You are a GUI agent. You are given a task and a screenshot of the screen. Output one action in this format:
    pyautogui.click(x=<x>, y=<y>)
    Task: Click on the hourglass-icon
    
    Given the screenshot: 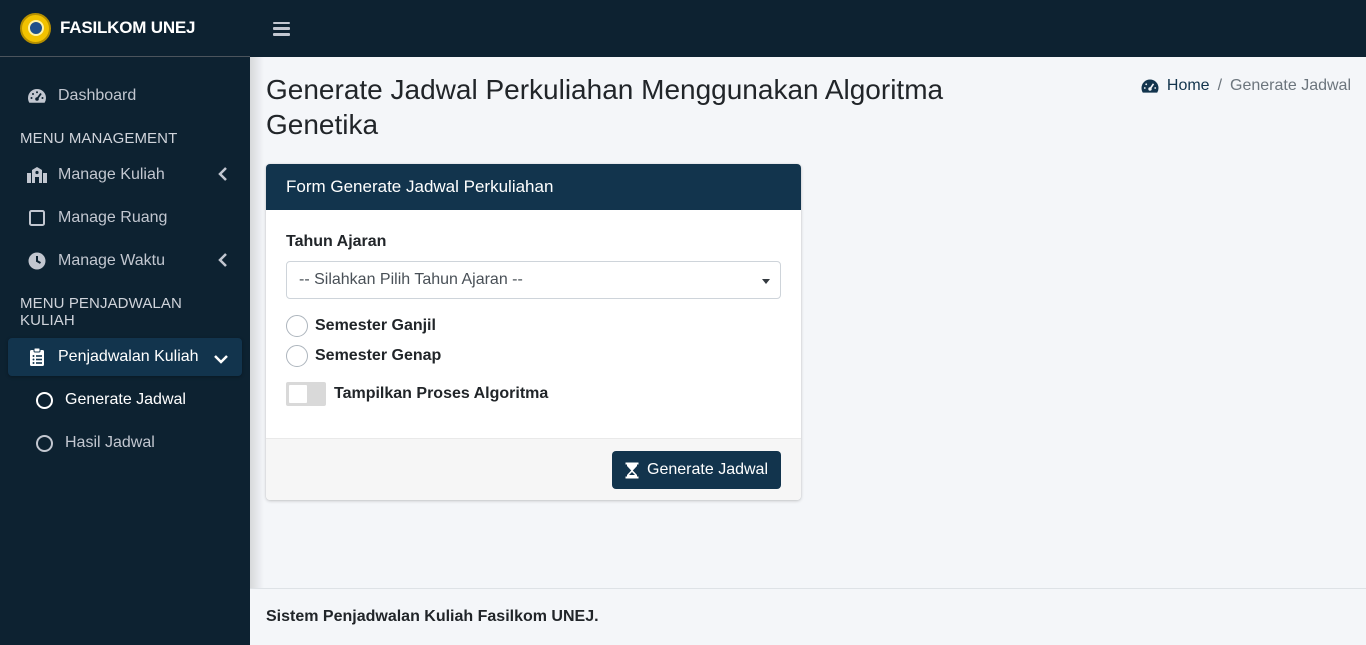 What is the action you would take?
    pyautogui.click(x=632, y=470)
    